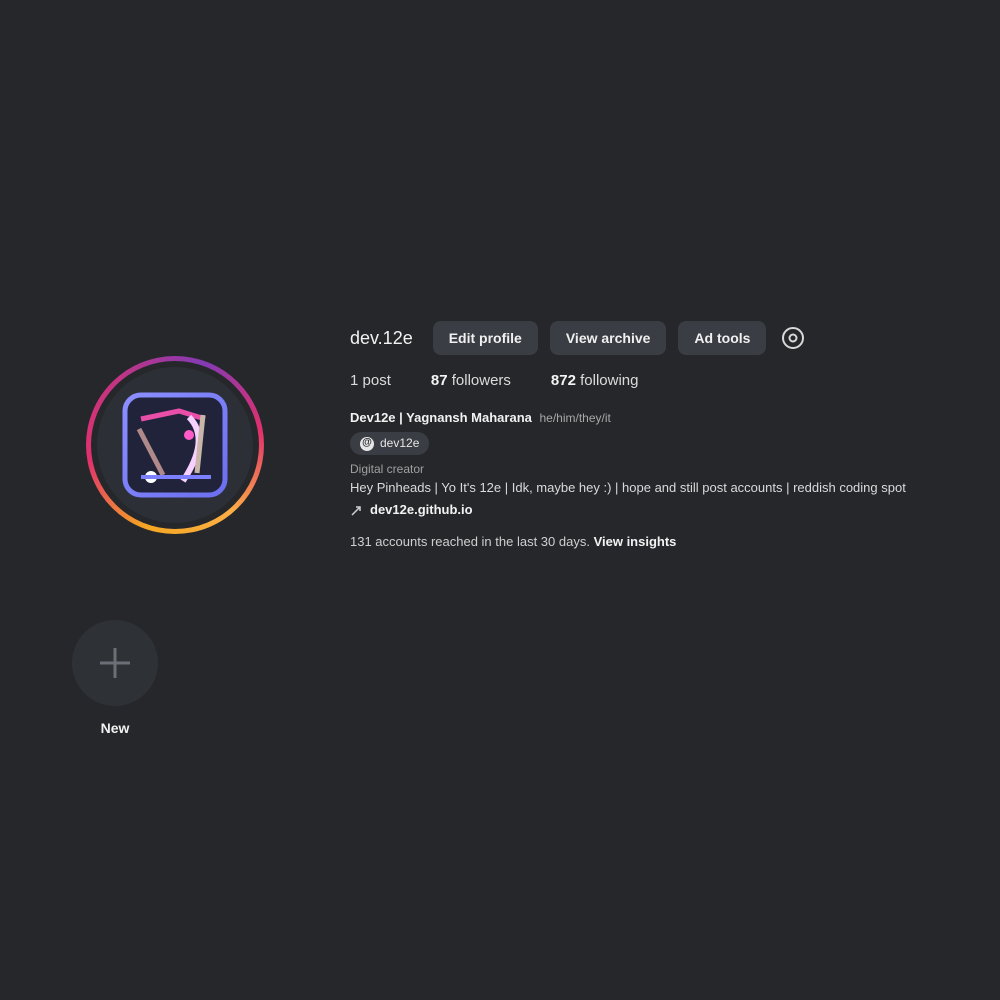  I want to click on edit-profile-button: Edit profile, so click(485, 338).